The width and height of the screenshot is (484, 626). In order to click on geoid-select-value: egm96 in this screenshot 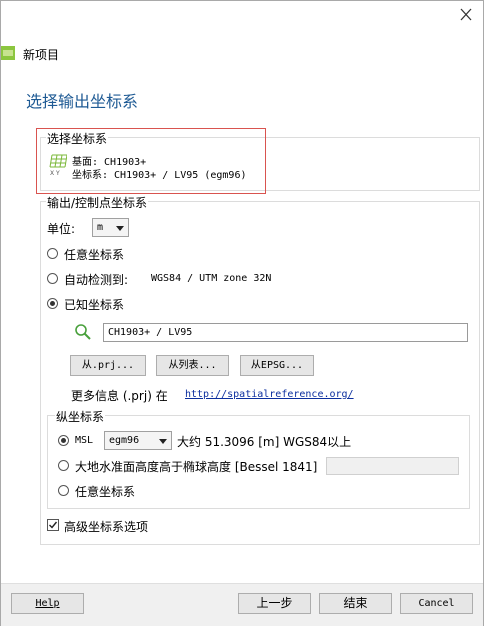, I will do `click(124, 440)`.